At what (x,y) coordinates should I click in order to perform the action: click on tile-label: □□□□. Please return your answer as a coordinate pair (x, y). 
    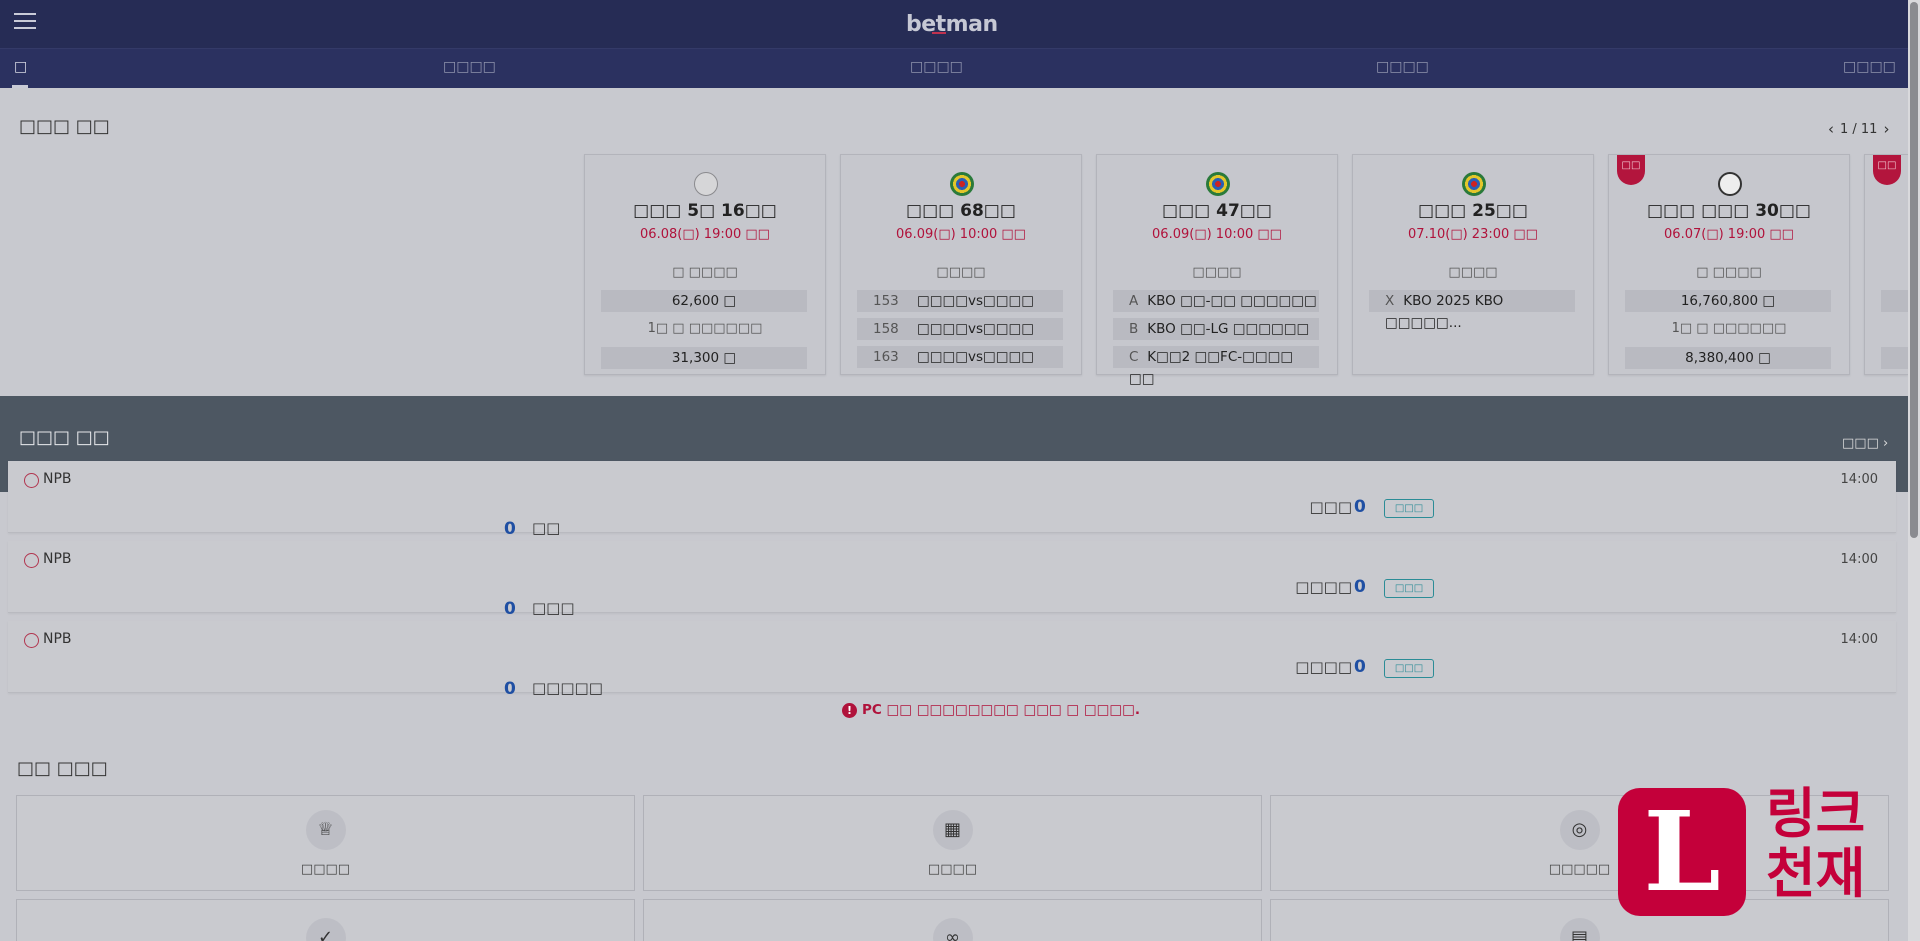
    Looking at the image, I should click on (952, 869).